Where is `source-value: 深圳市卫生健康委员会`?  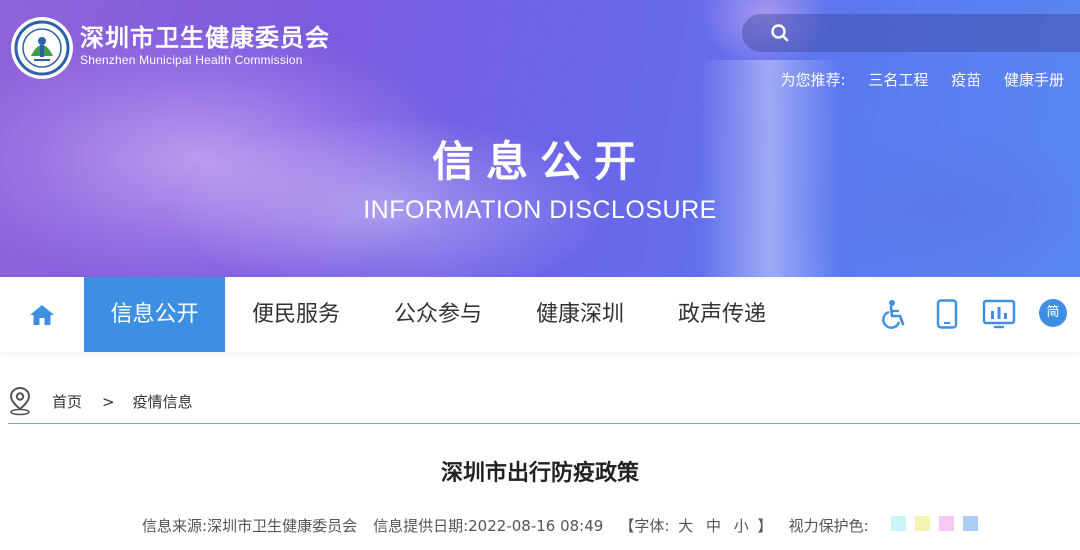 source-value: 深圳市卫生健康委员会 is located at coordinates (282, 526).